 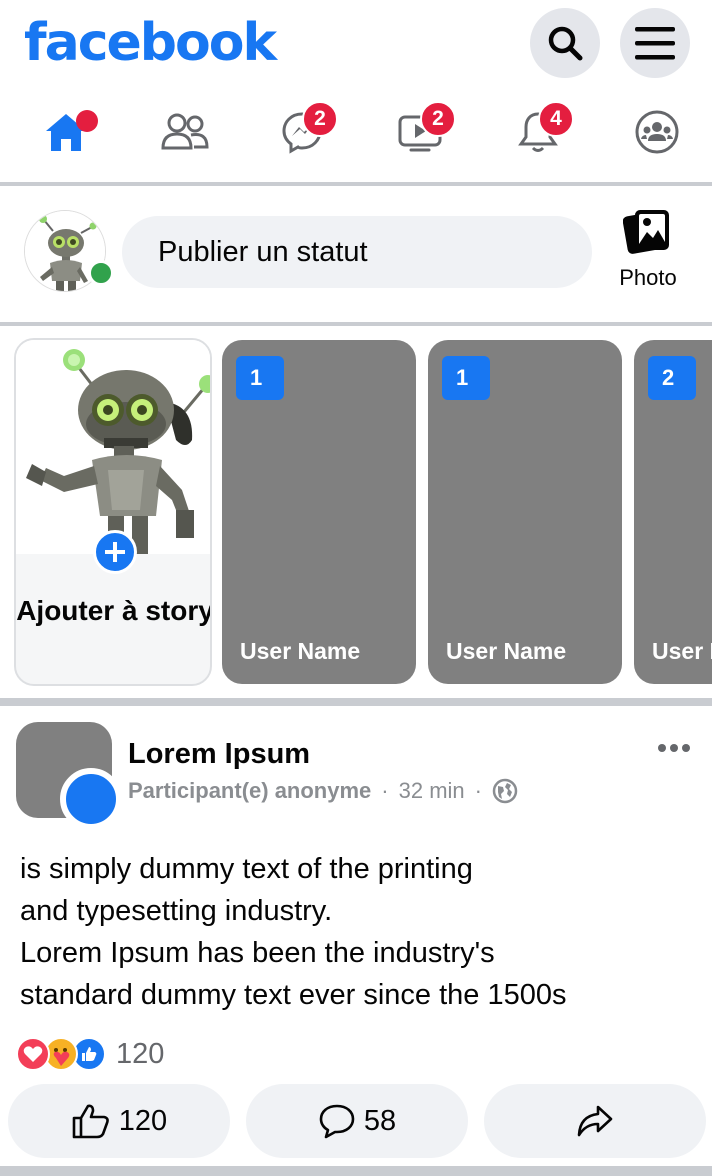 I want to click on menu-icon, so click(x=655, y=43).